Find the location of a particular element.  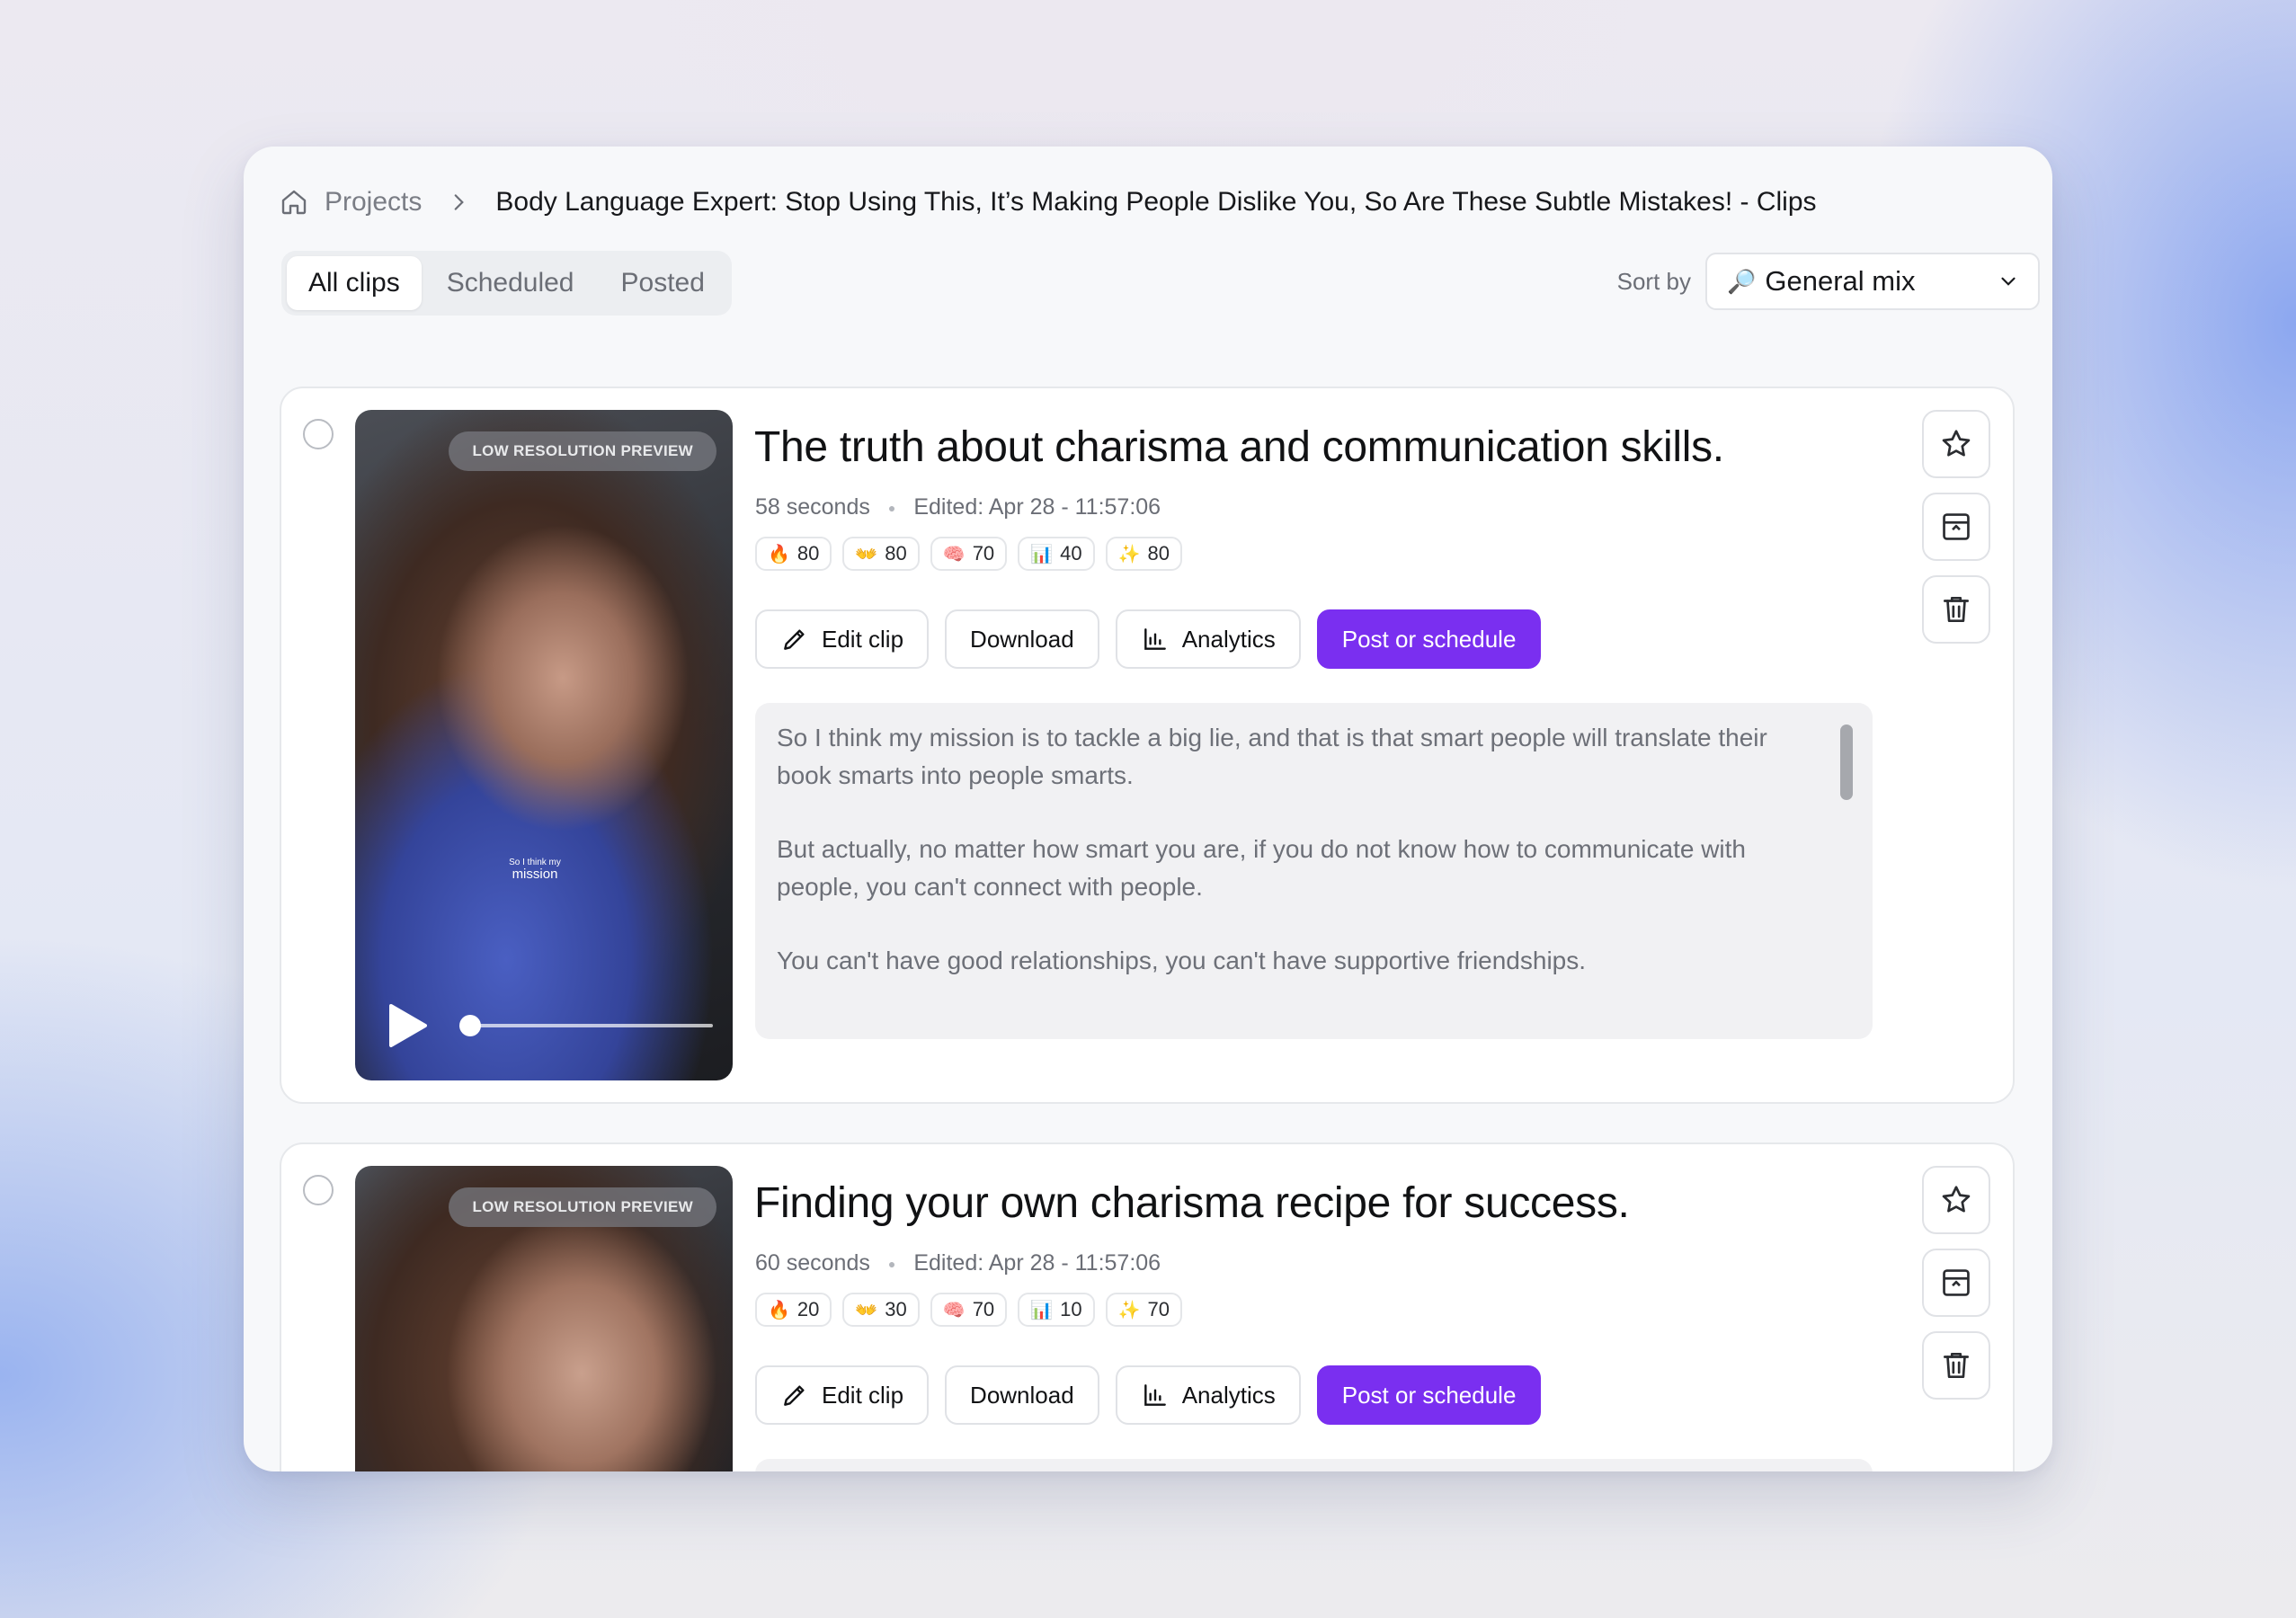

tab-posted: Posted is located at coordinates (663, 283).